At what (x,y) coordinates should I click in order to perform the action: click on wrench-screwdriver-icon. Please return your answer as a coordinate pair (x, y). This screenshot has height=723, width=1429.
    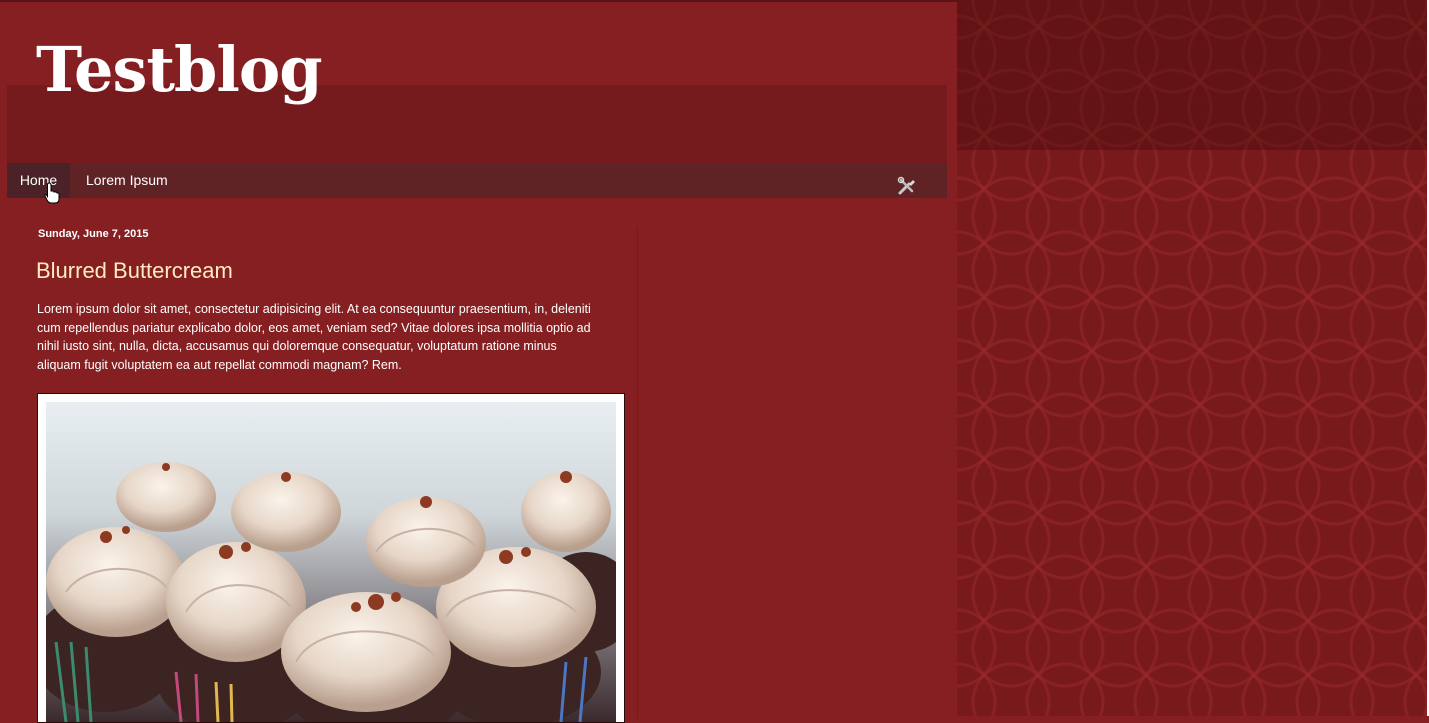
    Looking at the image, I should click on (907, 186).